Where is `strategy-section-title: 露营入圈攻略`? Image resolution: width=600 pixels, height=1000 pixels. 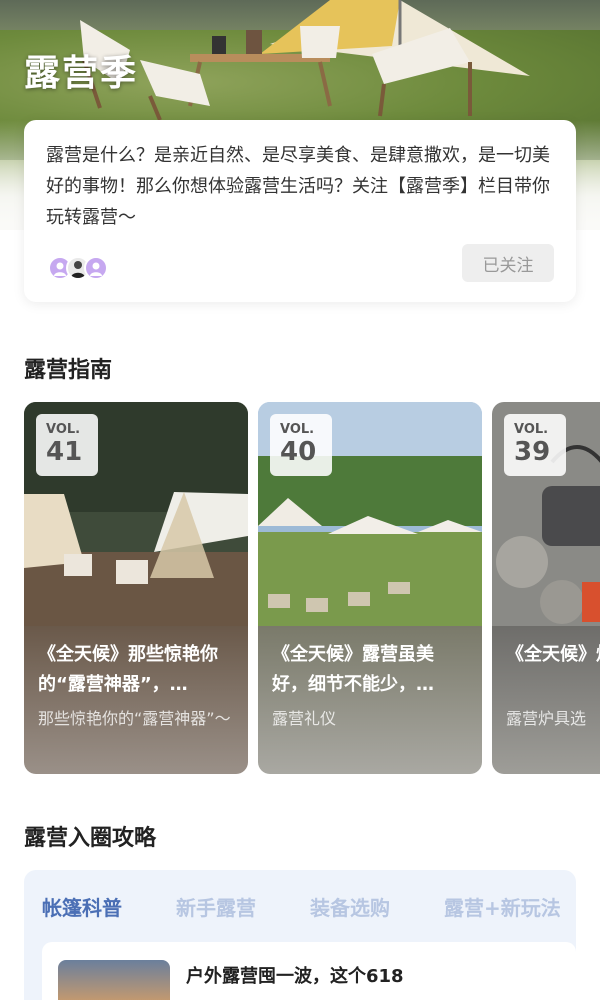
strategy-section-title: 露营入圈攻略 is located at coordinates (90, 838).